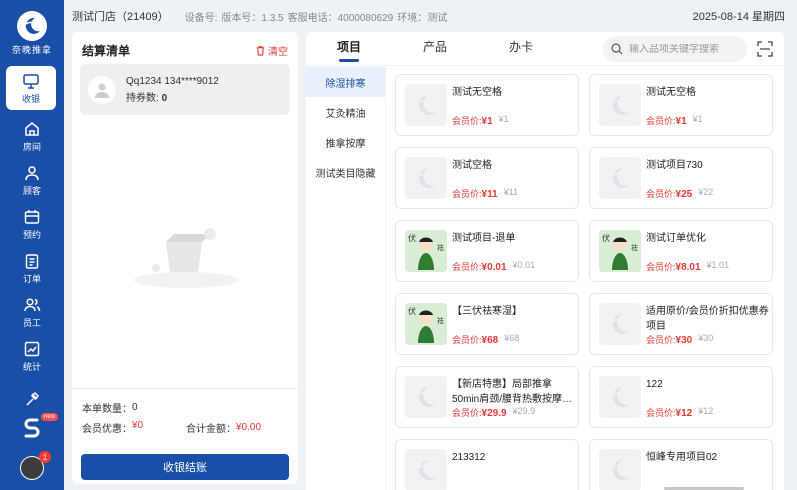 The width and height of the screenshot is (797, 490). I want to click on chart-icon, so click(32, 348).